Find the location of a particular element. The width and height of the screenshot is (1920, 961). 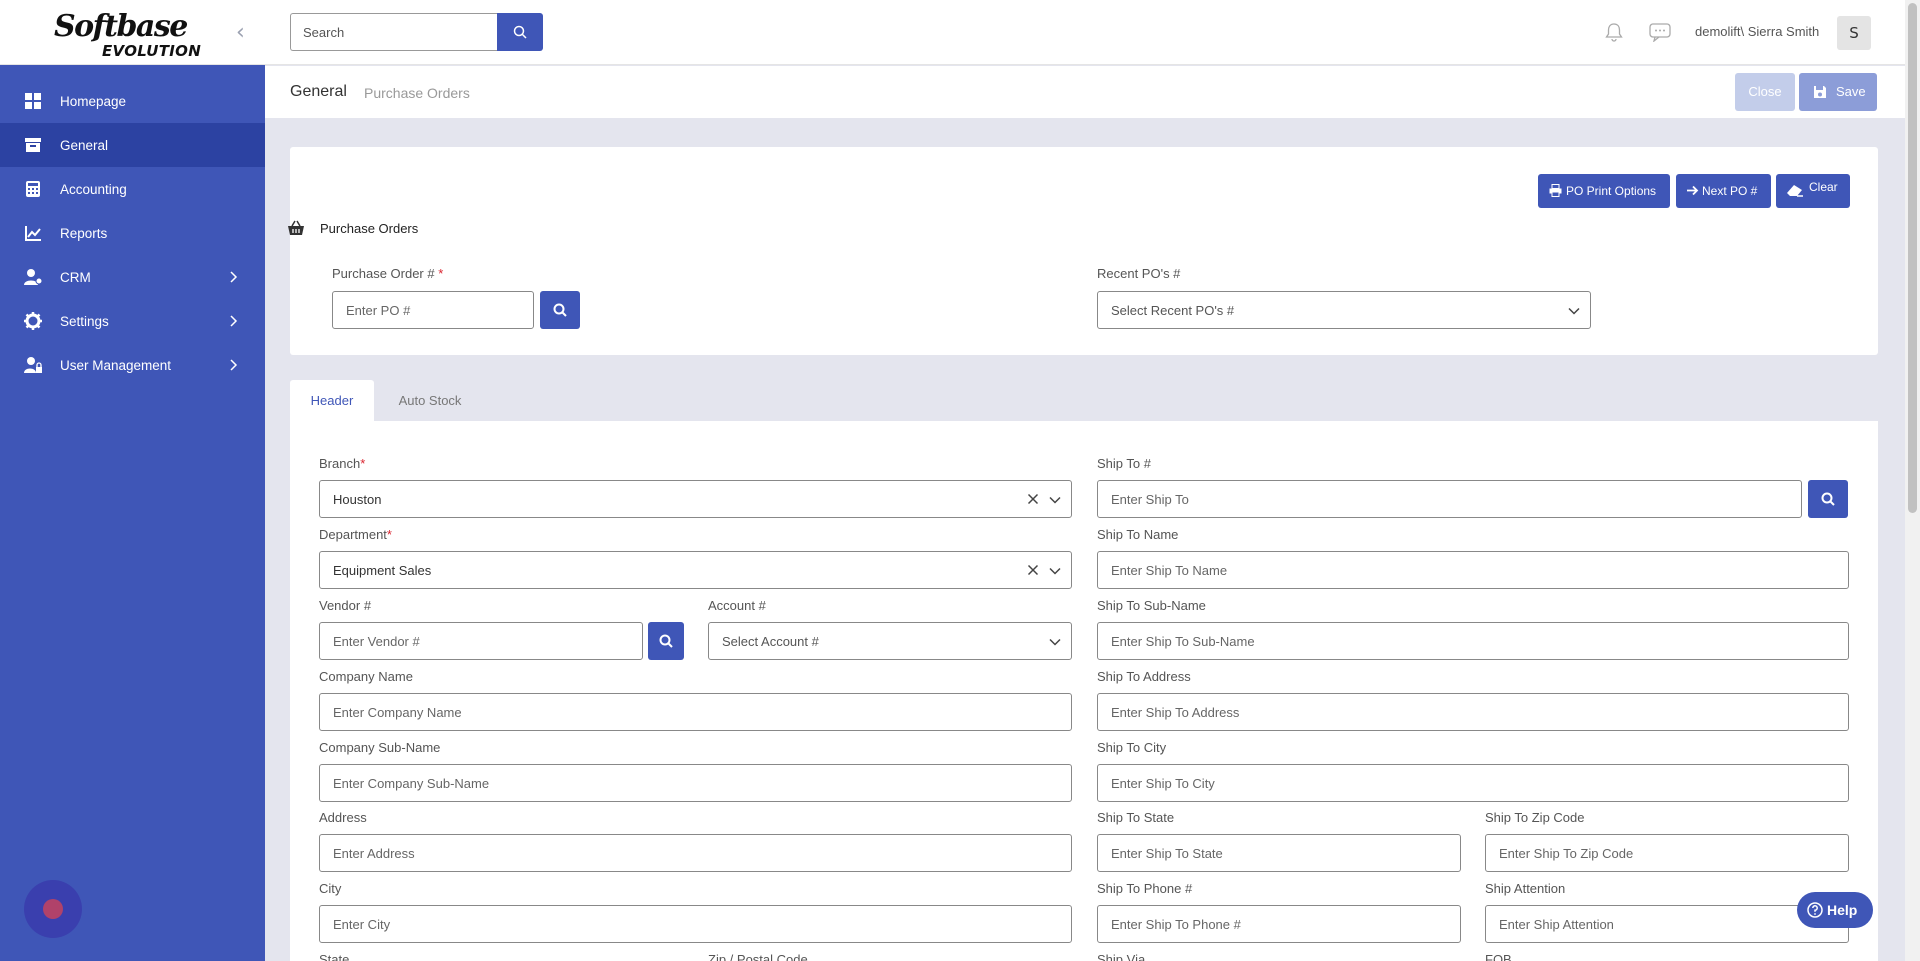

city-input is located at coordinates (695, 924).